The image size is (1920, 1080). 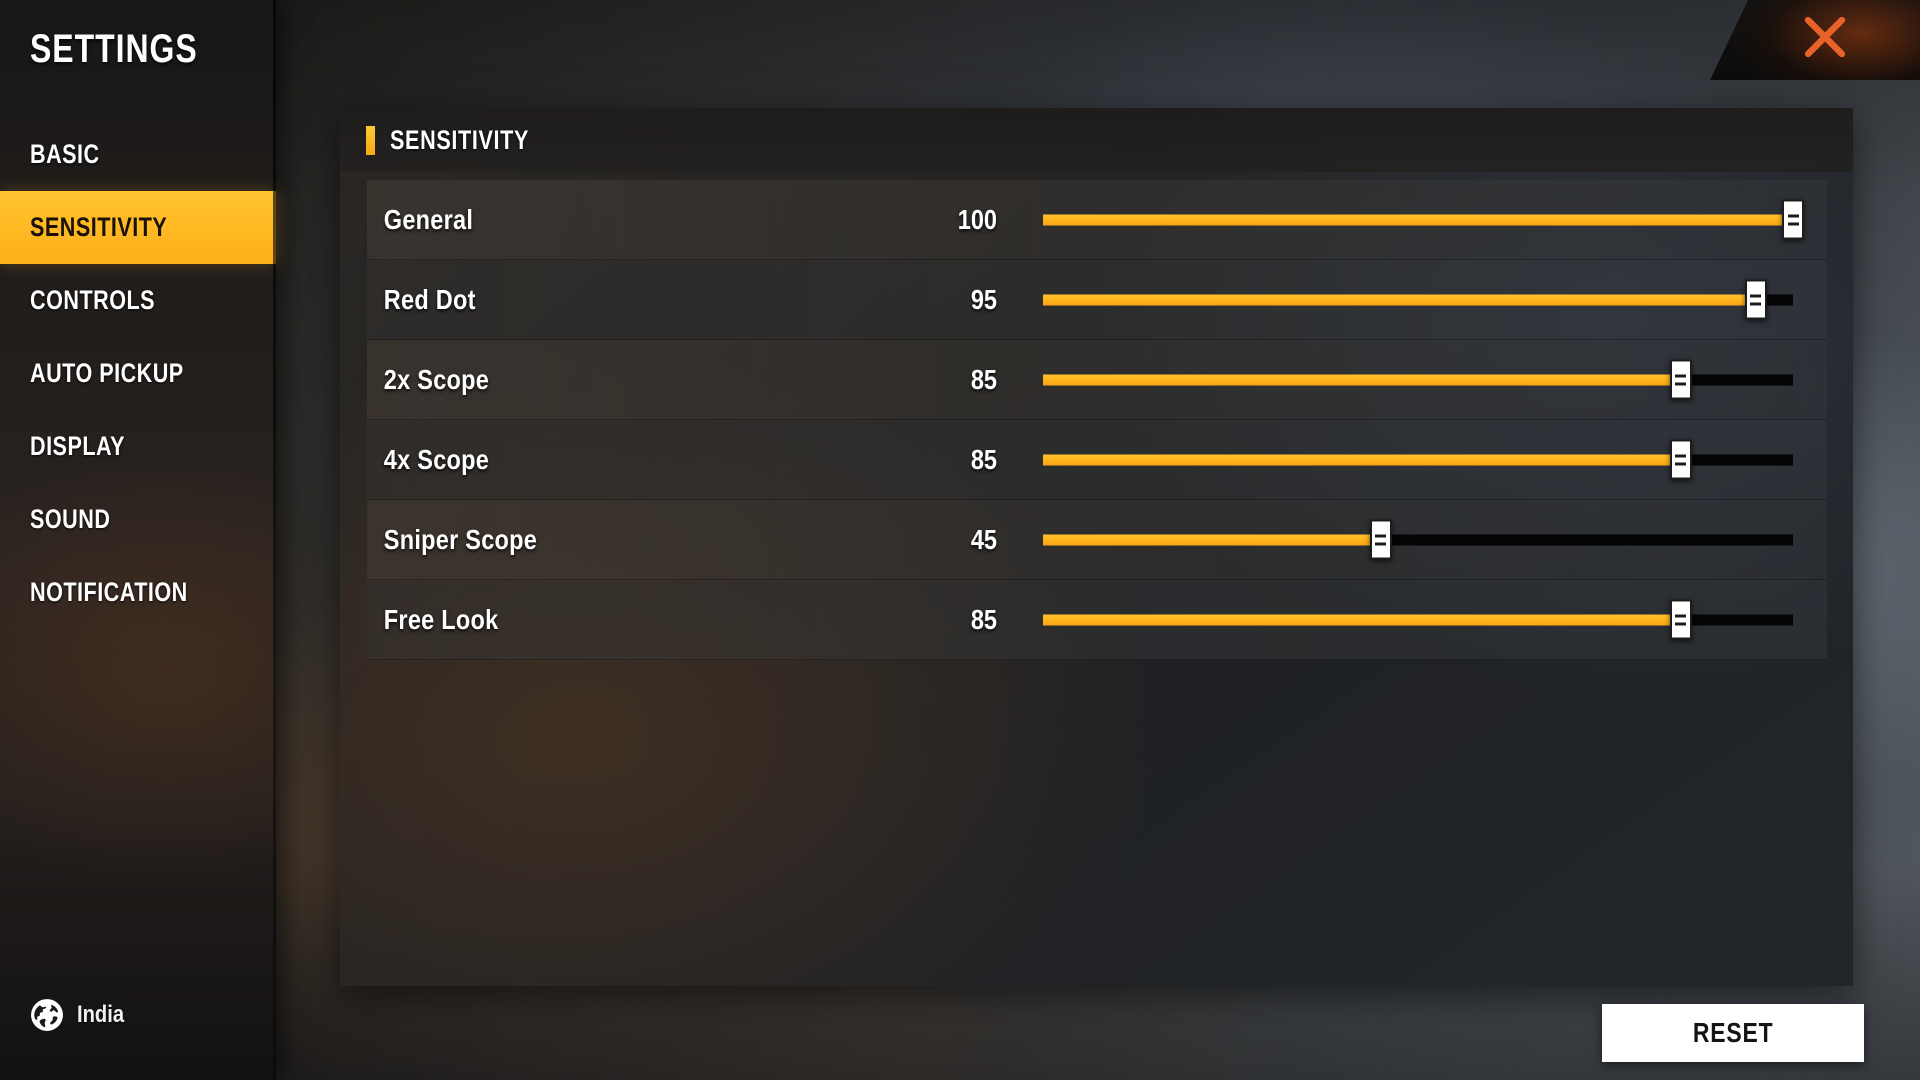 I want to click on sidebar-item-display: DISPLAY, so click(x=138, y=446).